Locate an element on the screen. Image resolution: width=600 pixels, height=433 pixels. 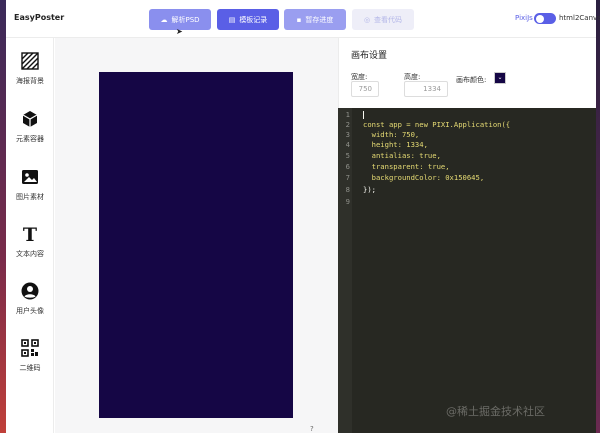
code-line is located at coordinates (363, 114).